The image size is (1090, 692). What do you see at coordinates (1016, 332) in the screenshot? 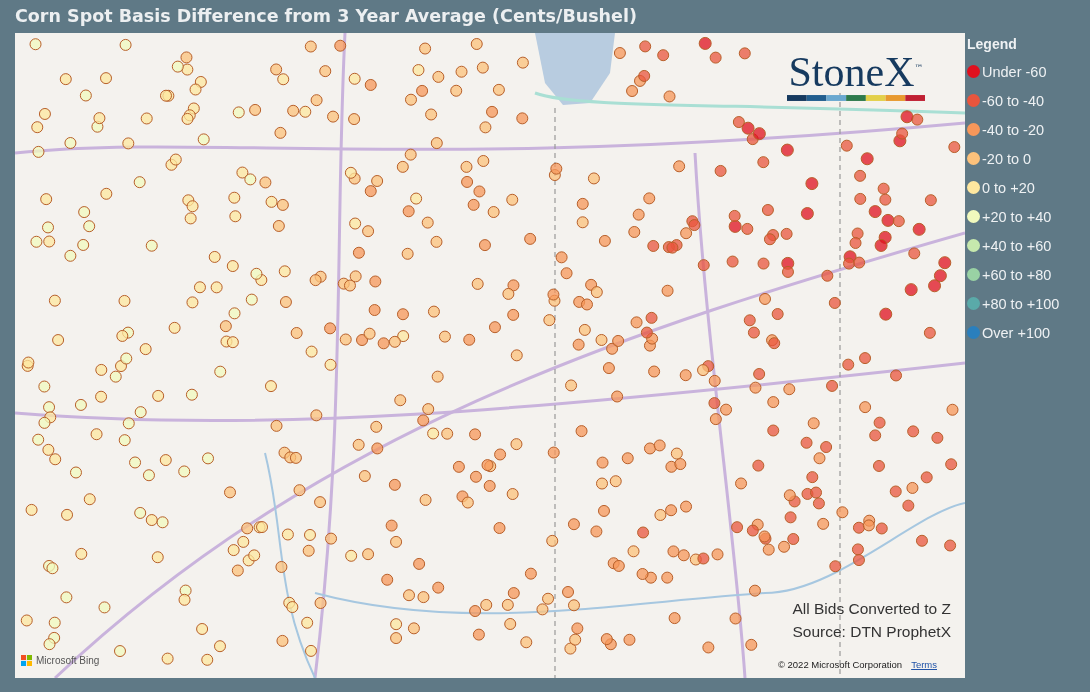
I see `legend-label: Over +100` at bounding box center [1016, 332].